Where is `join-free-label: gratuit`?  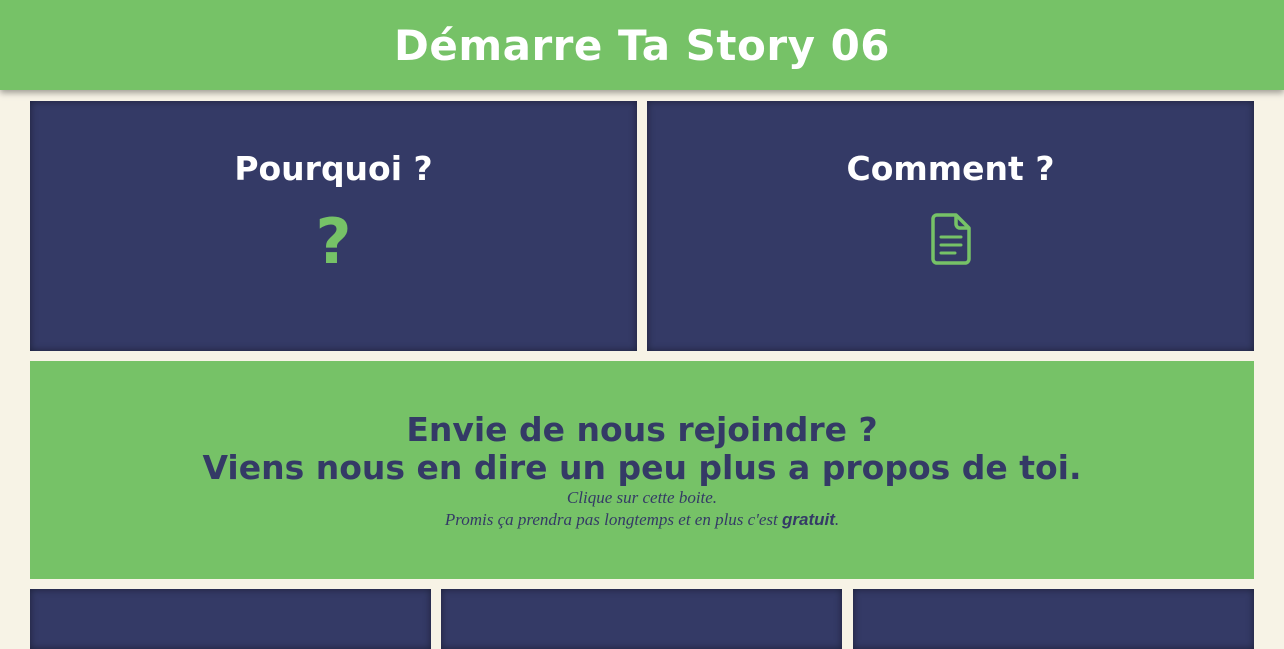
join-free-label: gratuit is located at coordinates (808, 519).